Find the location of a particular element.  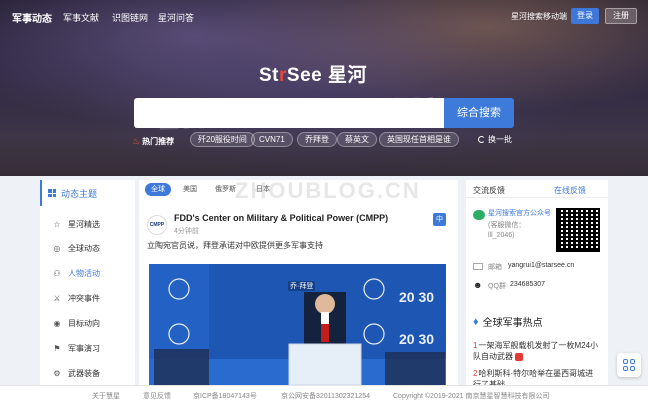

feedback-header: 交流反馈 在线反馈 is located at coordinates (537, 189).